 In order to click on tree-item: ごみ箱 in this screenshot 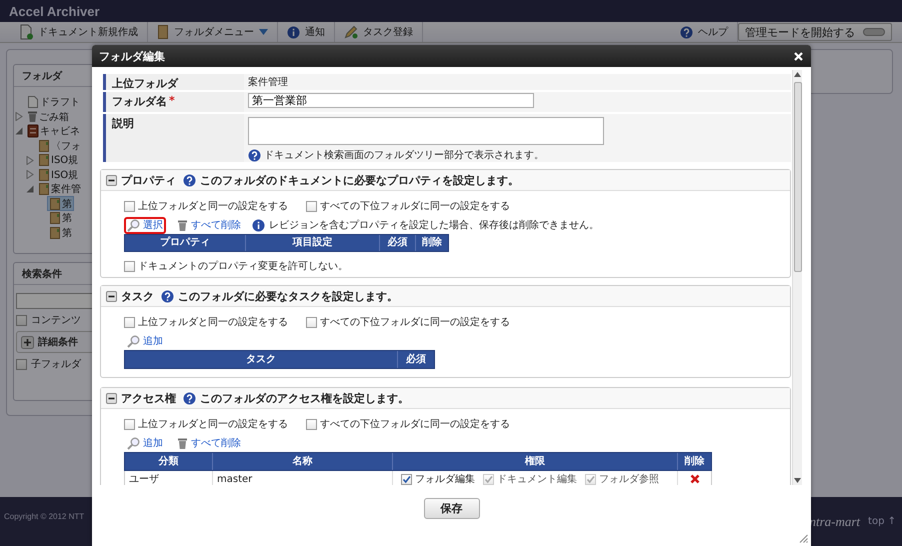, I will do `click(48, 116)`.